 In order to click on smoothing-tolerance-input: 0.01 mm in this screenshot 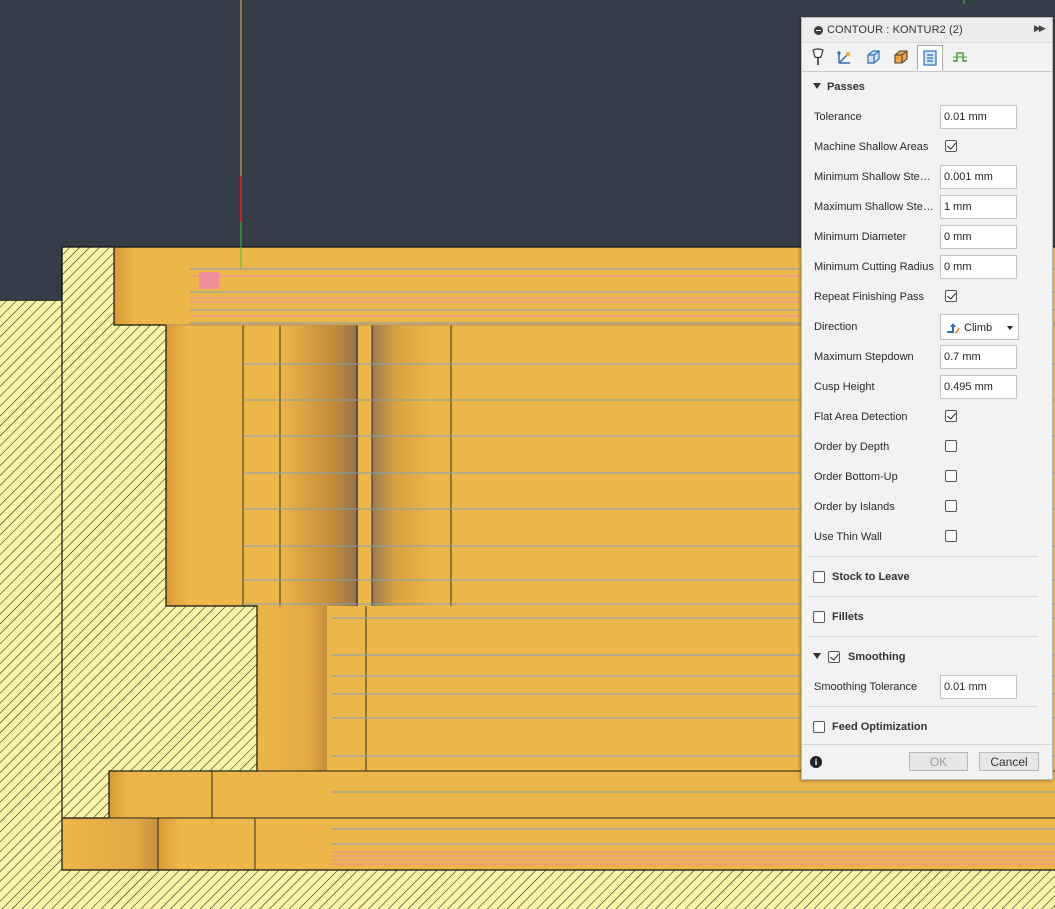, I will do `click(978, 687)`.